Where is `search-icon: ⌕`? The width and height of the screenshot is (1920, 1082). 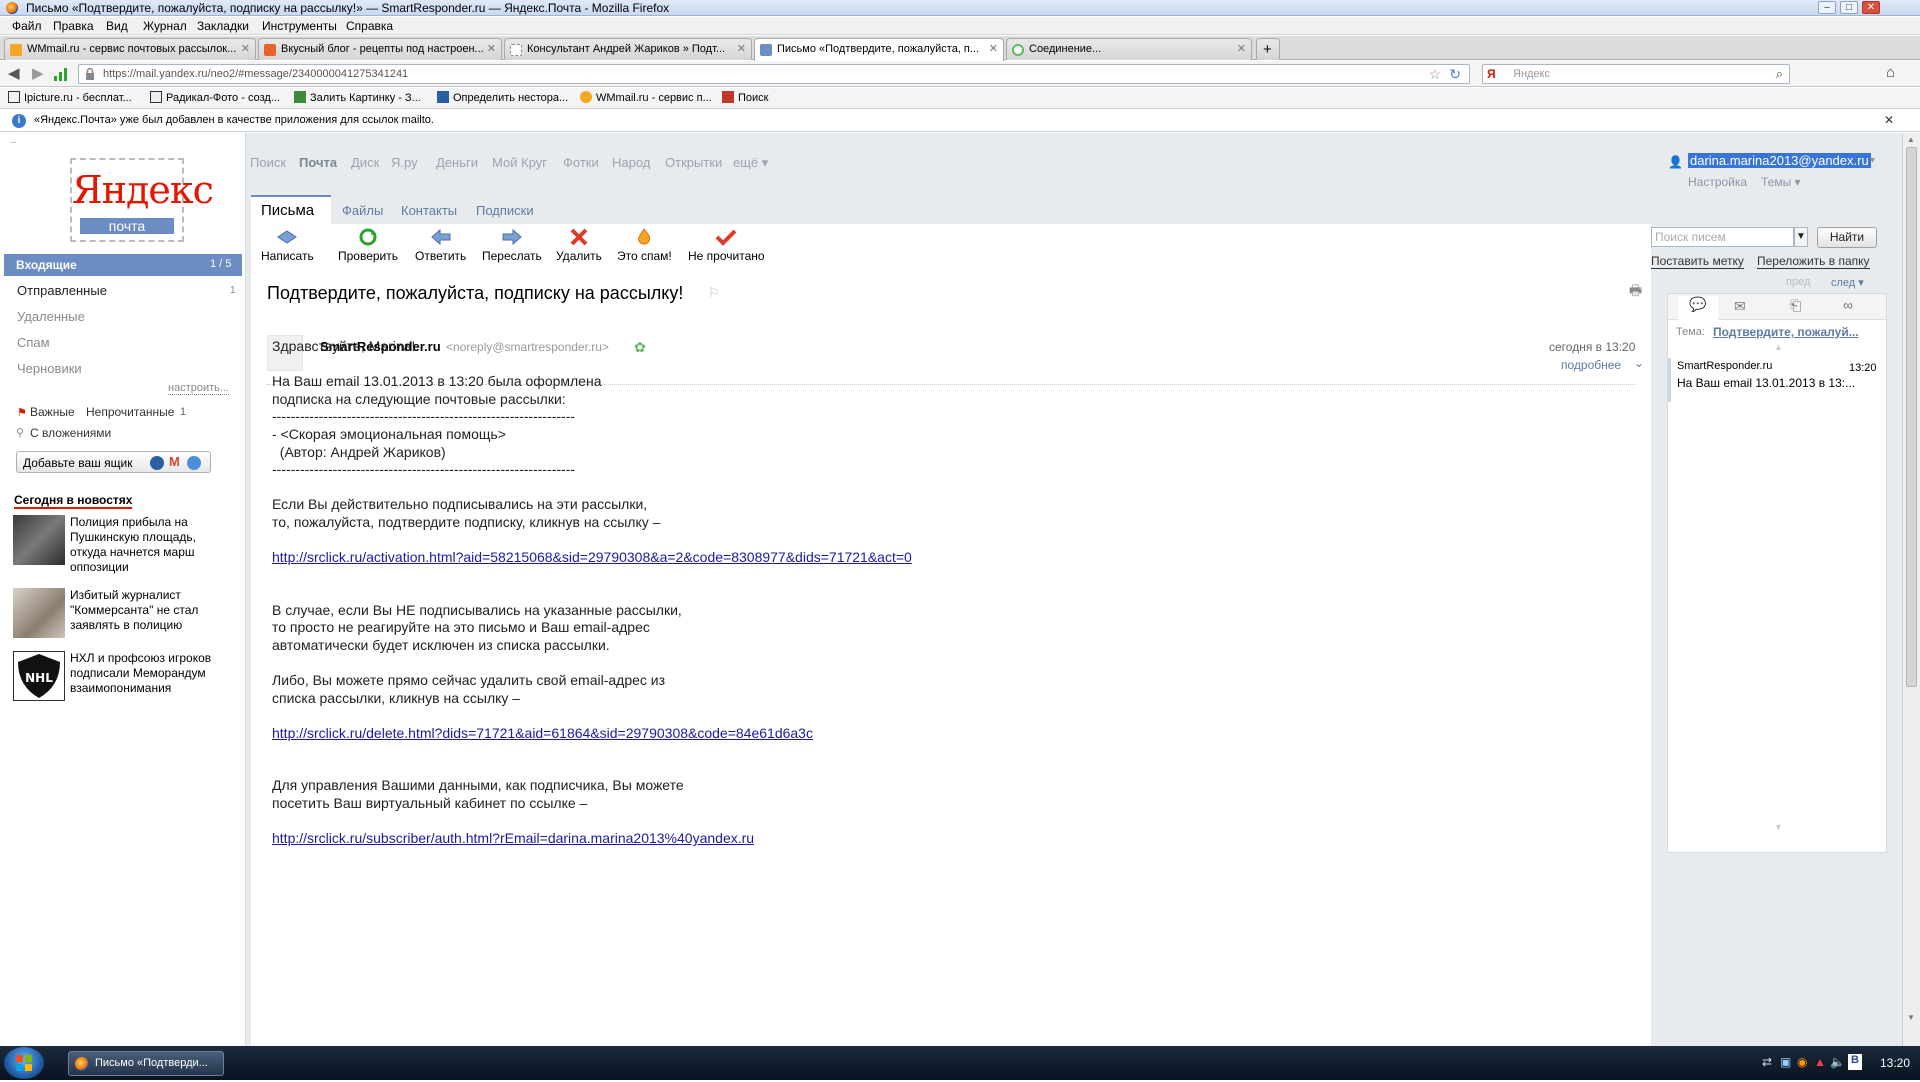 search-icon: ⌕ is located at coordinates (1779, 74).